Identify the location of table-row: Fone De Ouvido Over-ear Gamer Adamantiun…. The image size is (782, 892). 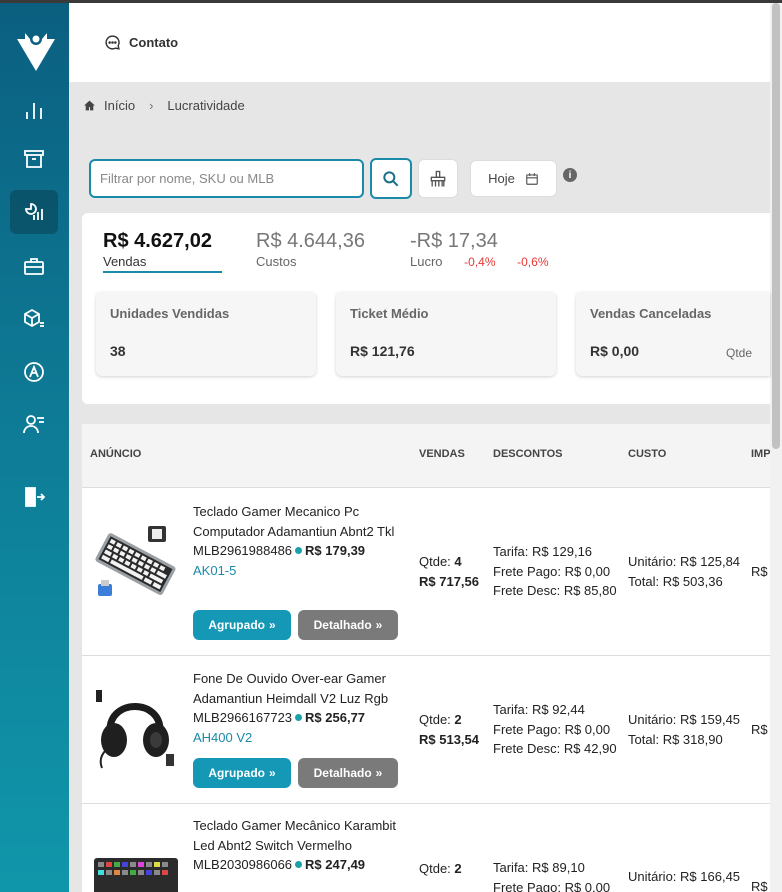
(426, 730).